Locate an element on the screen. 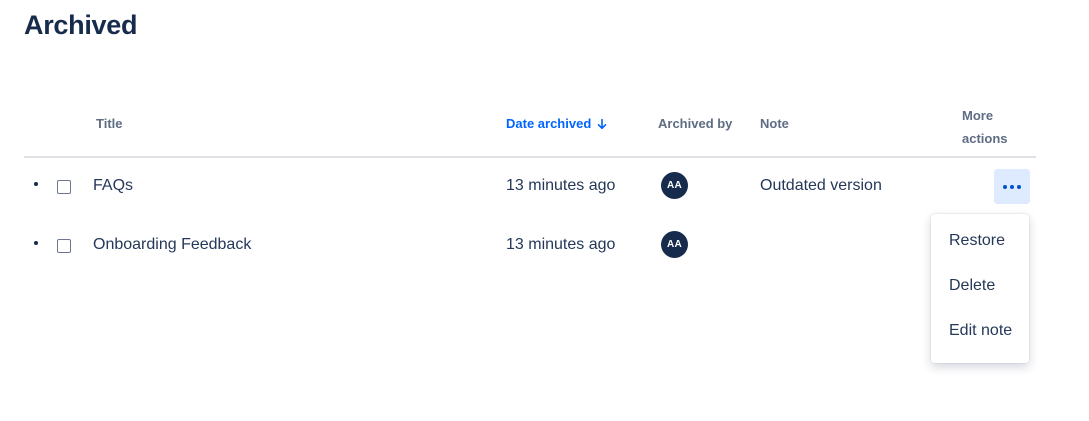  column-header-more-actions-line1: More is located at coordinates (978, 115).